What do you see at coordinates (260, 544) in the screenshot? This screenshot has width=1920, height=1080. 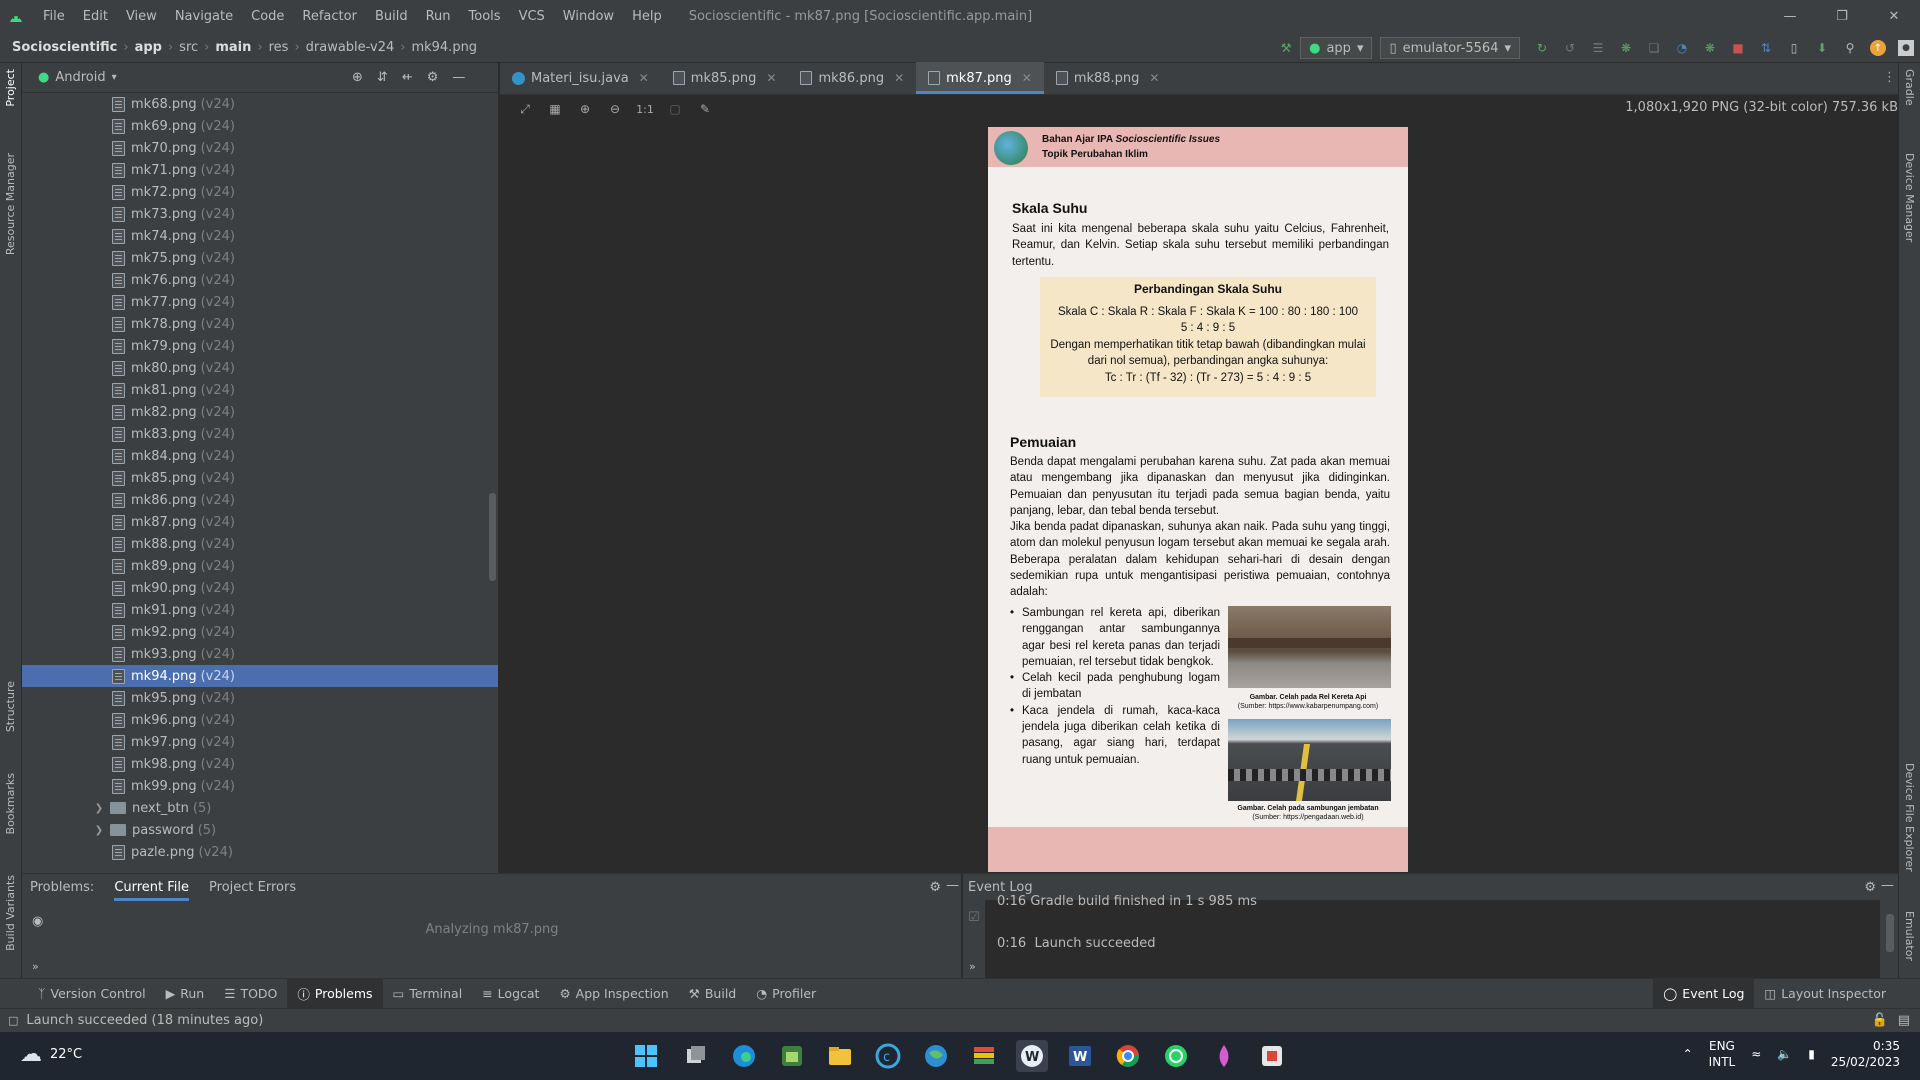 I see `tree-file-item: mk88.png (v24)` at bounding box center [260, 544].